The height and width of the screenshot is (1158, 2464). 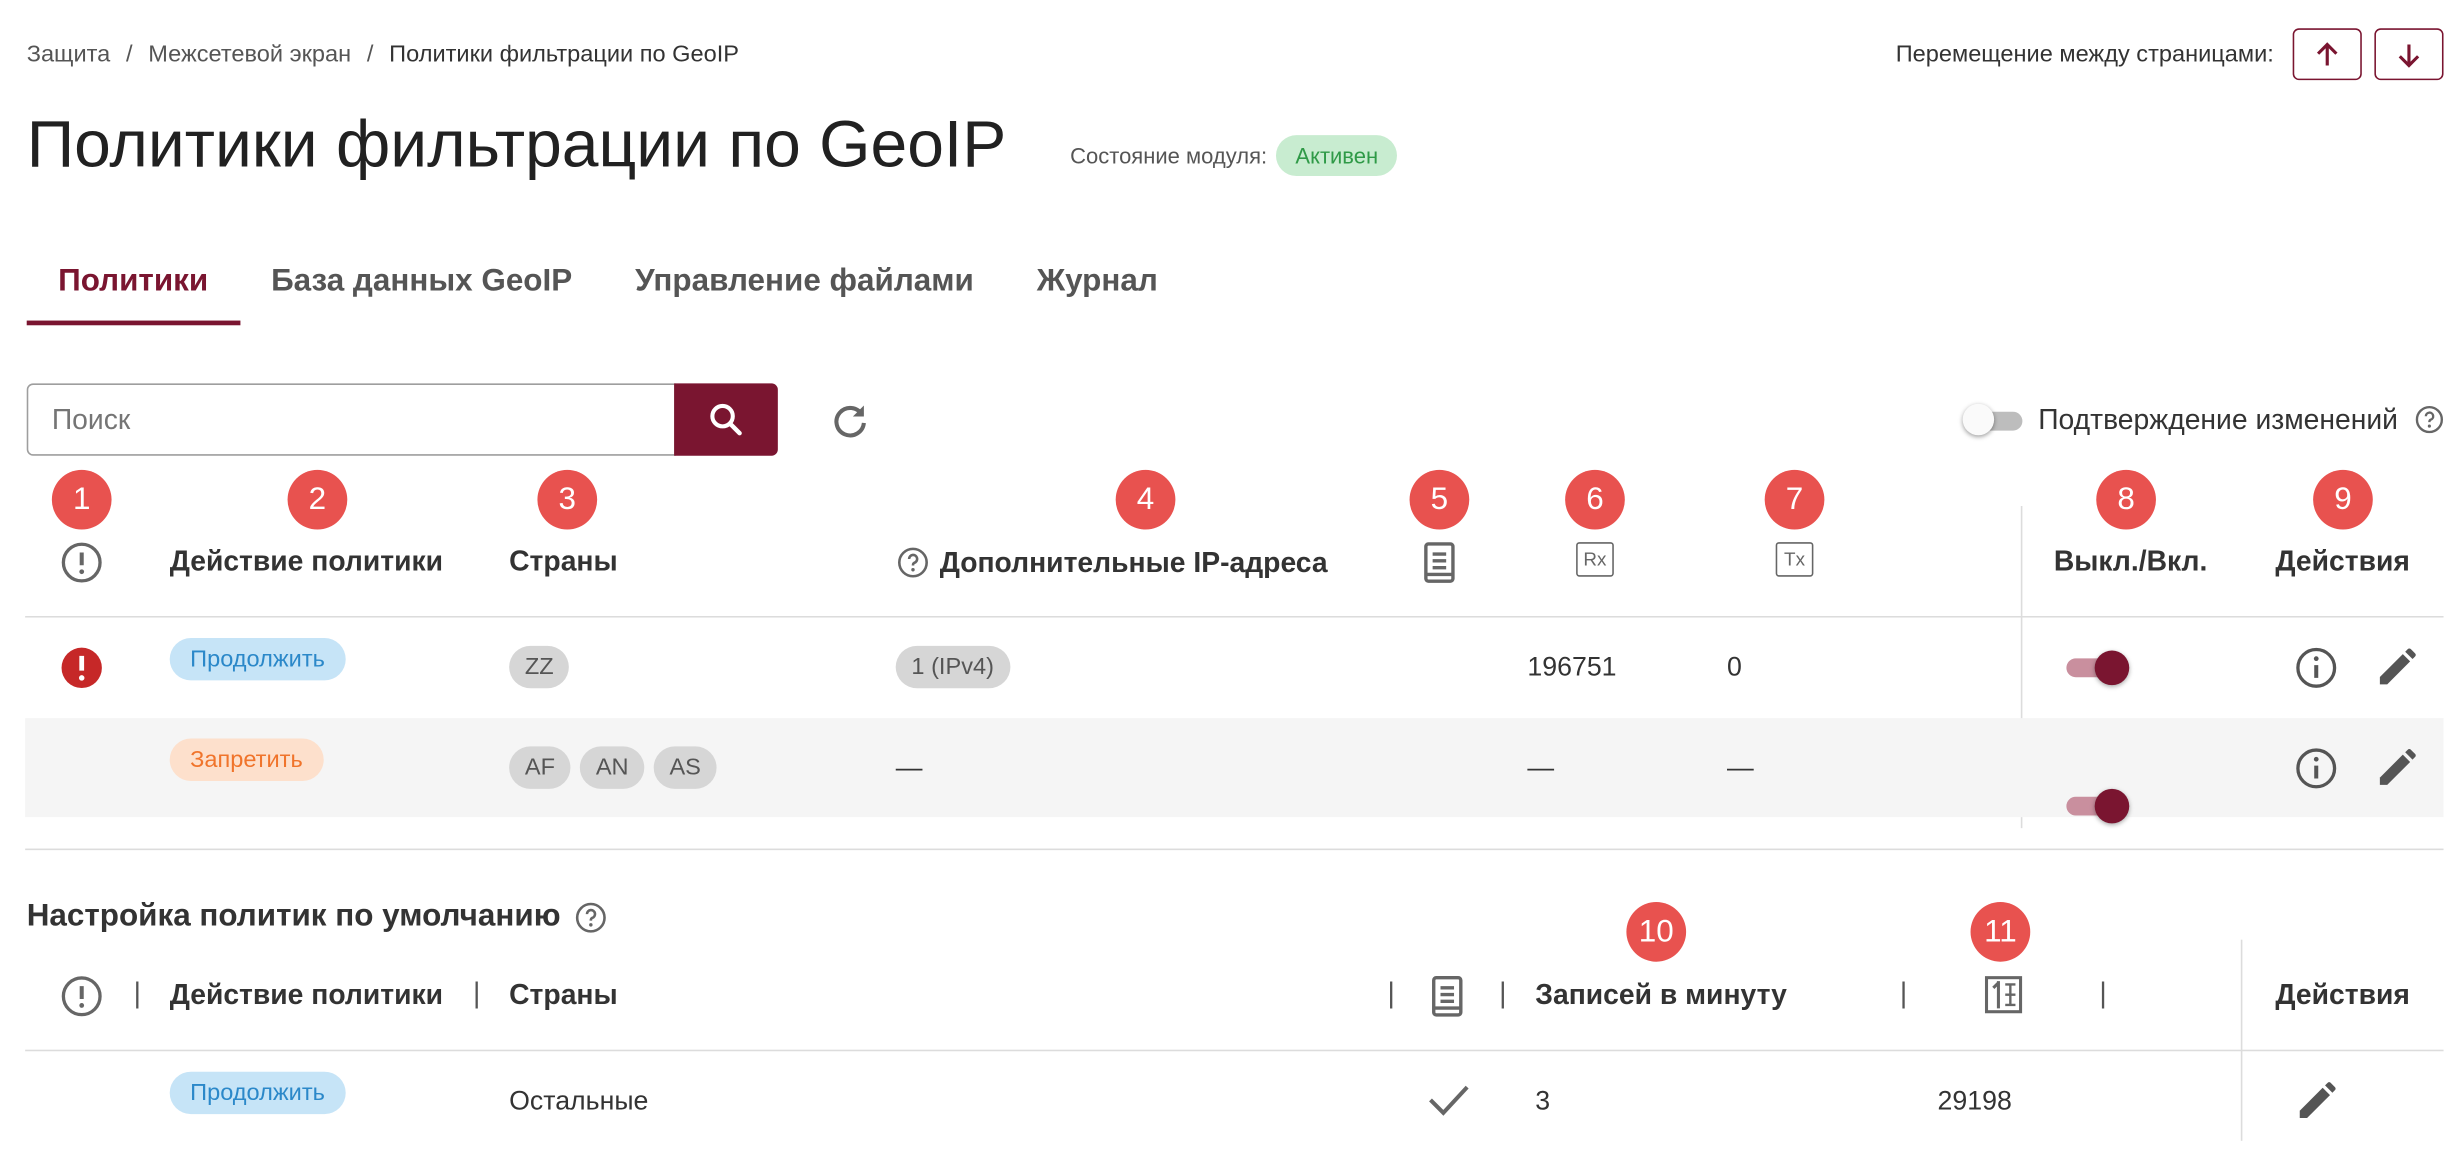 I want to click on column-header-actions: Действия, so click(x=2342, y=561).